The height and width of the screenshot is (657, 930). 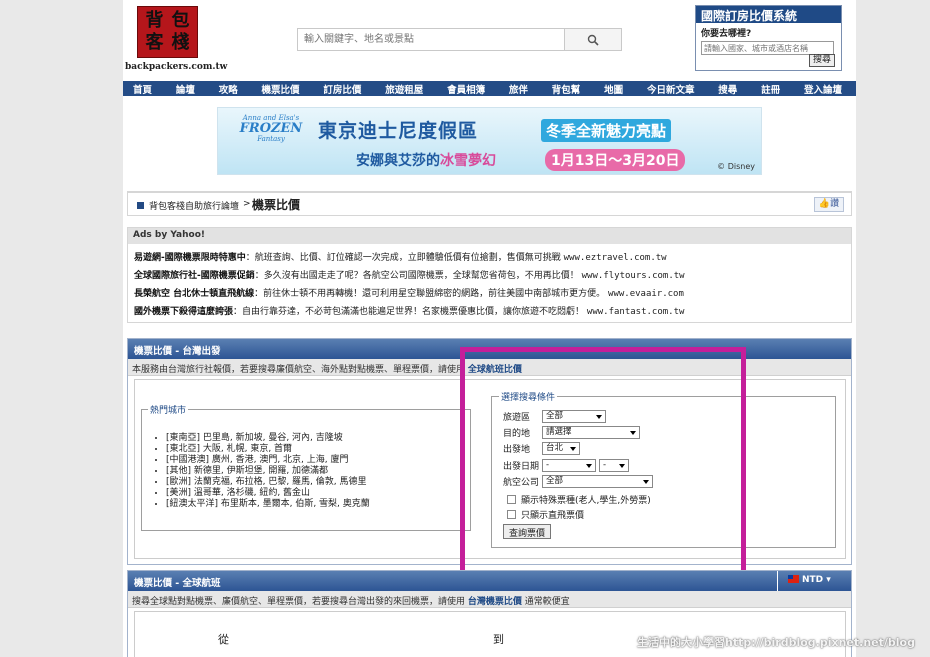 I want to click on hot-cities-legend: 熱門城市, so click(x=168, y=409).